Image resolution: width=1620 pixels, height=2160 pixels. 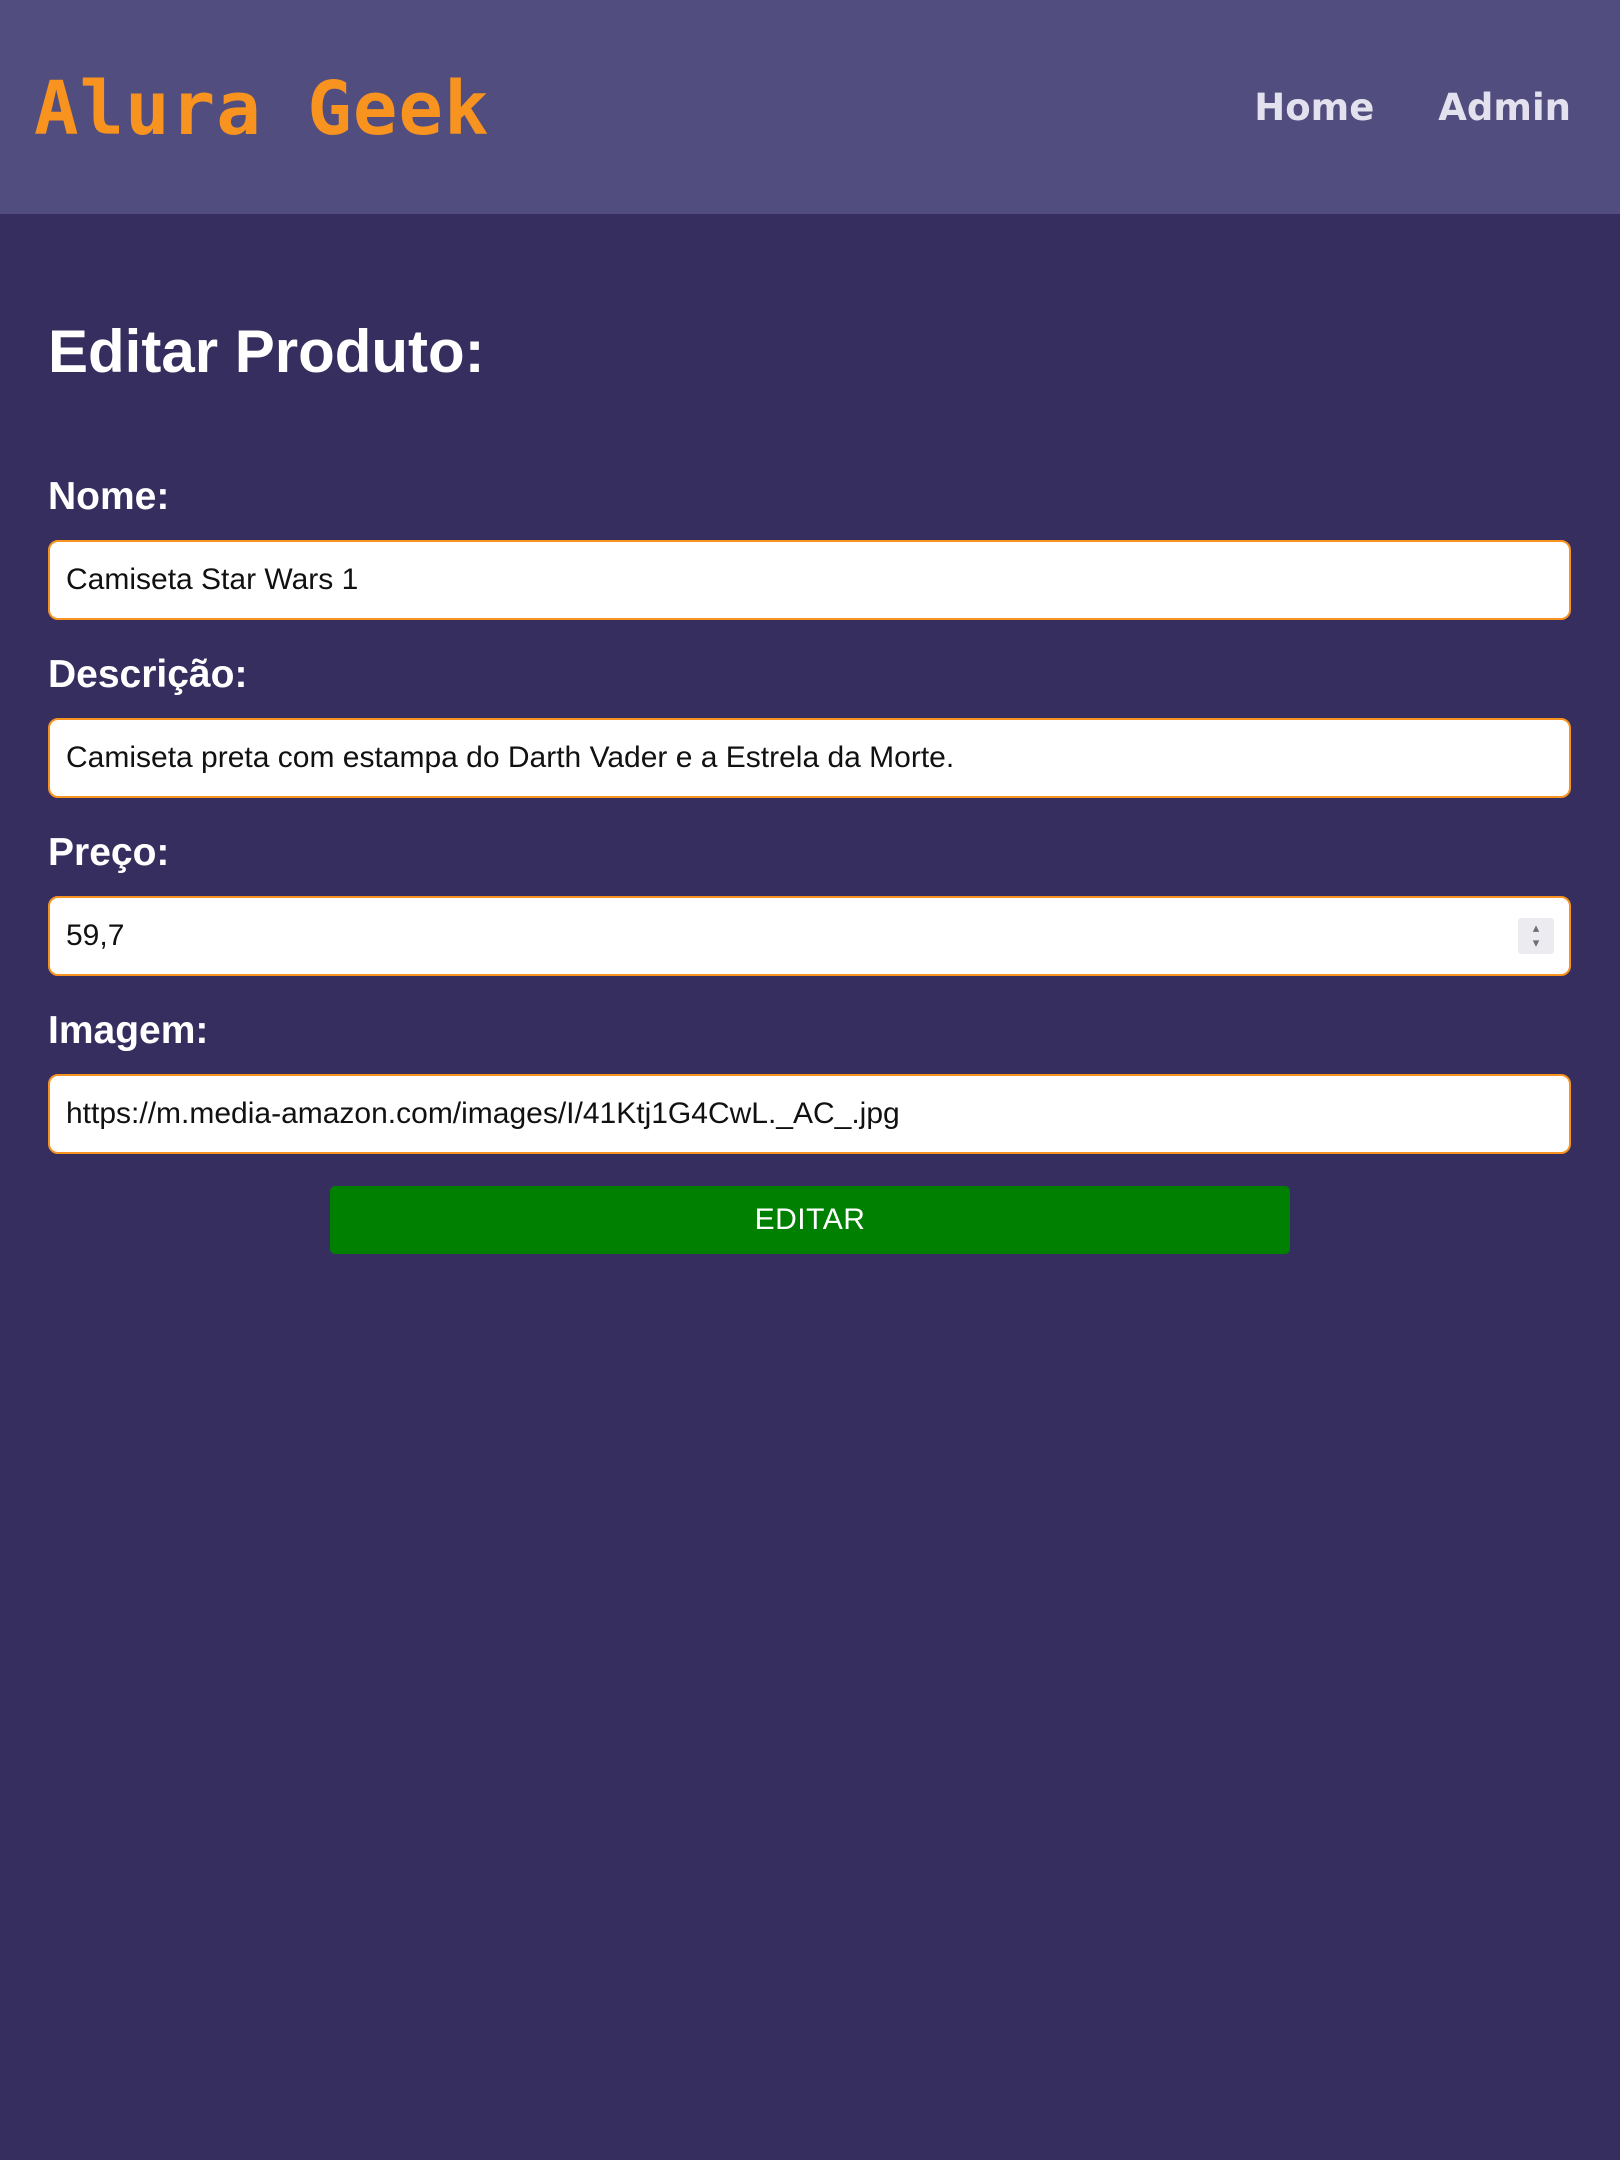 What do you see at coordinates (810, 107) in the screenshot?
I see `site-header: Alura Geek Home Admin` at bounding box center [810, 107].